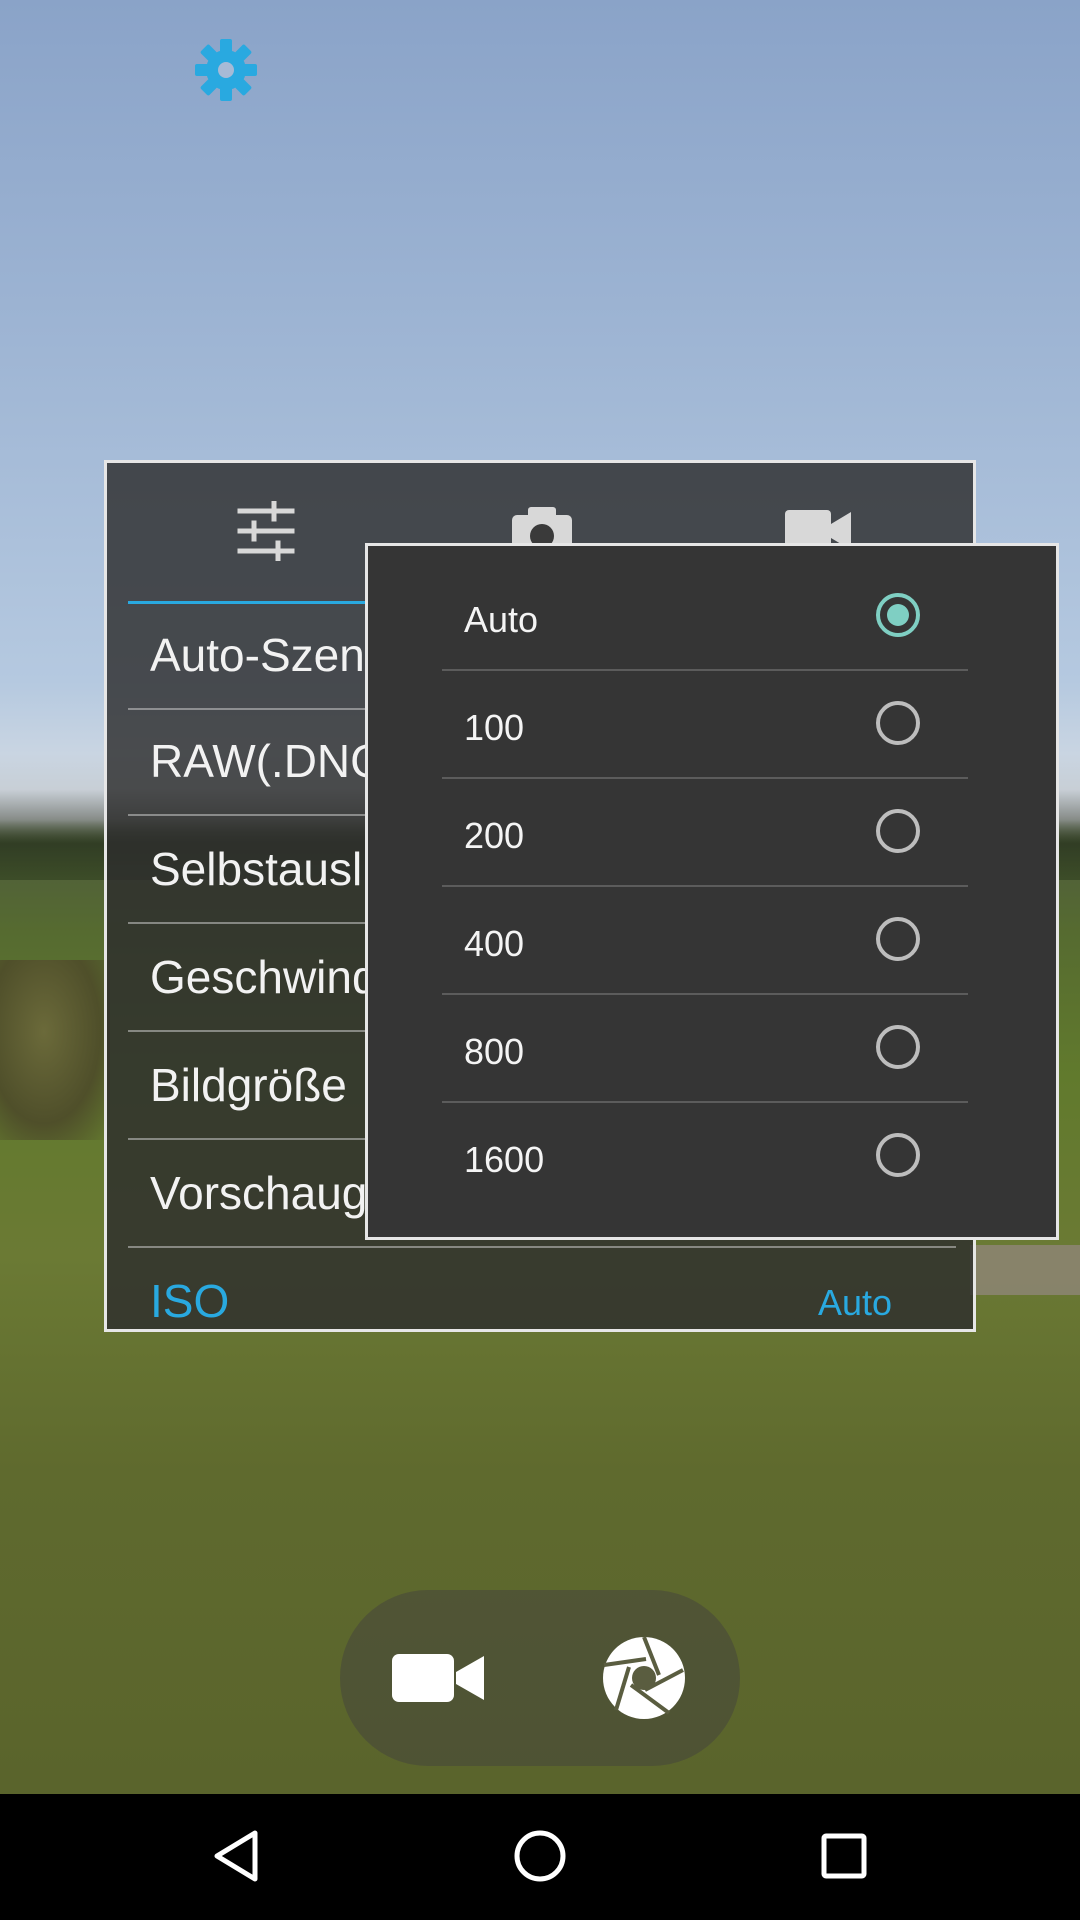  I want to click on recents-icon, so click(844, 1858).